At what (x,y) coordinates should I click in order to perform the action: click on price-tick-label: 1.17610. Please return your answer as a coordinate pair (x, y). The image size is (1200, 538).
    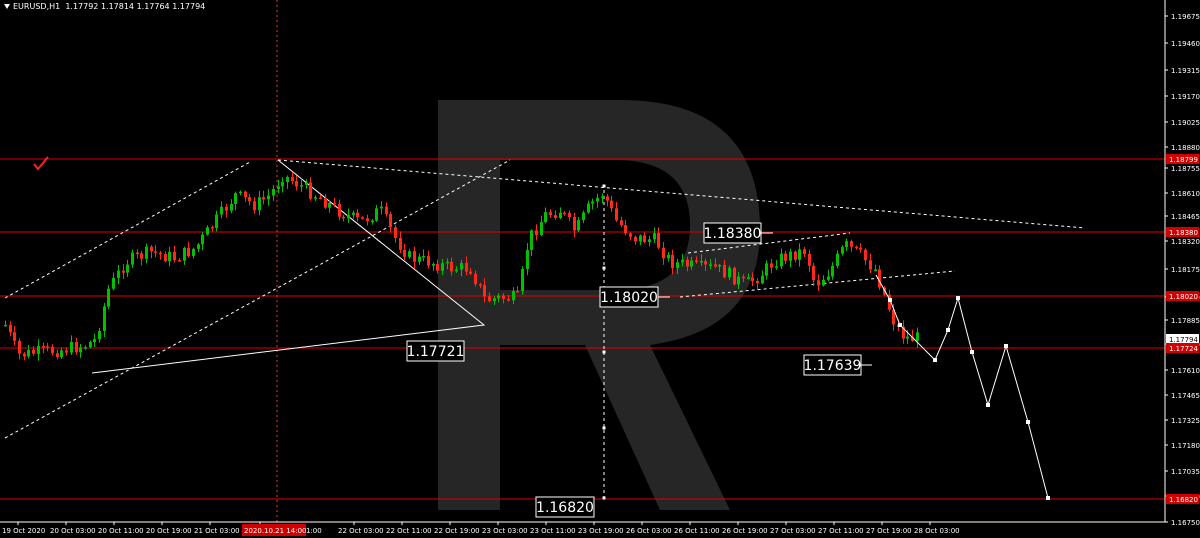
    Looking at the image, I should click on (1185, 371).